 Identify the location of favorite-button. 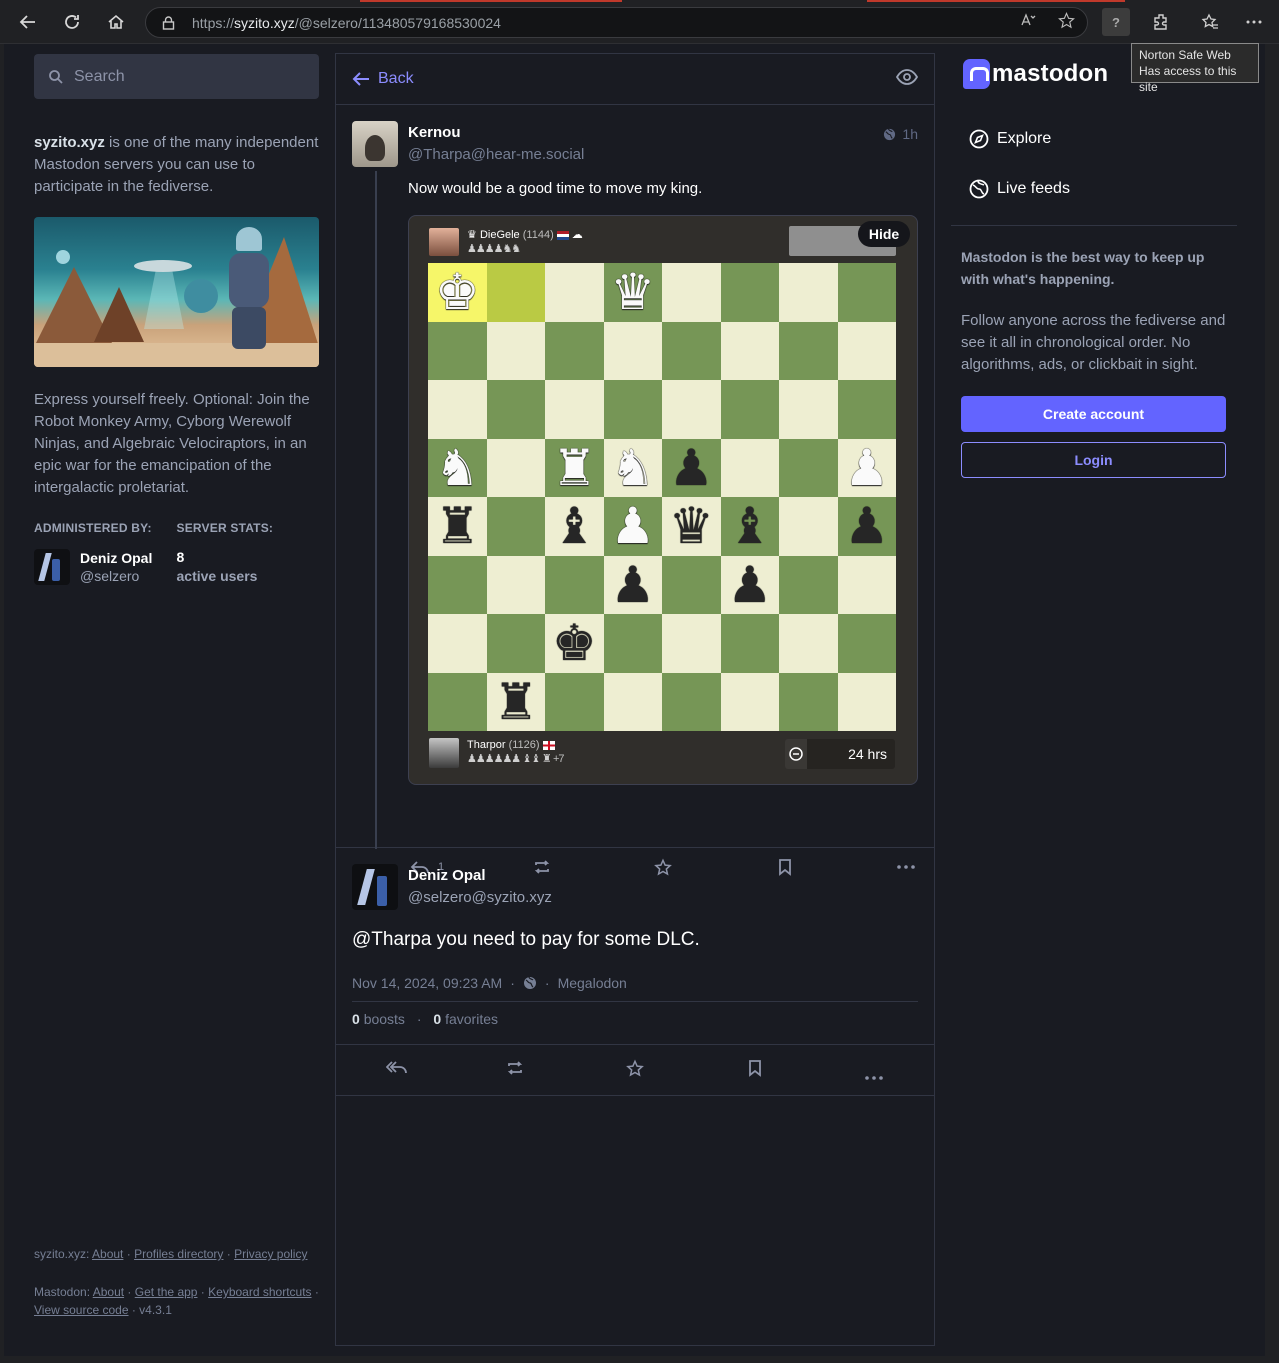
(635, 1071).